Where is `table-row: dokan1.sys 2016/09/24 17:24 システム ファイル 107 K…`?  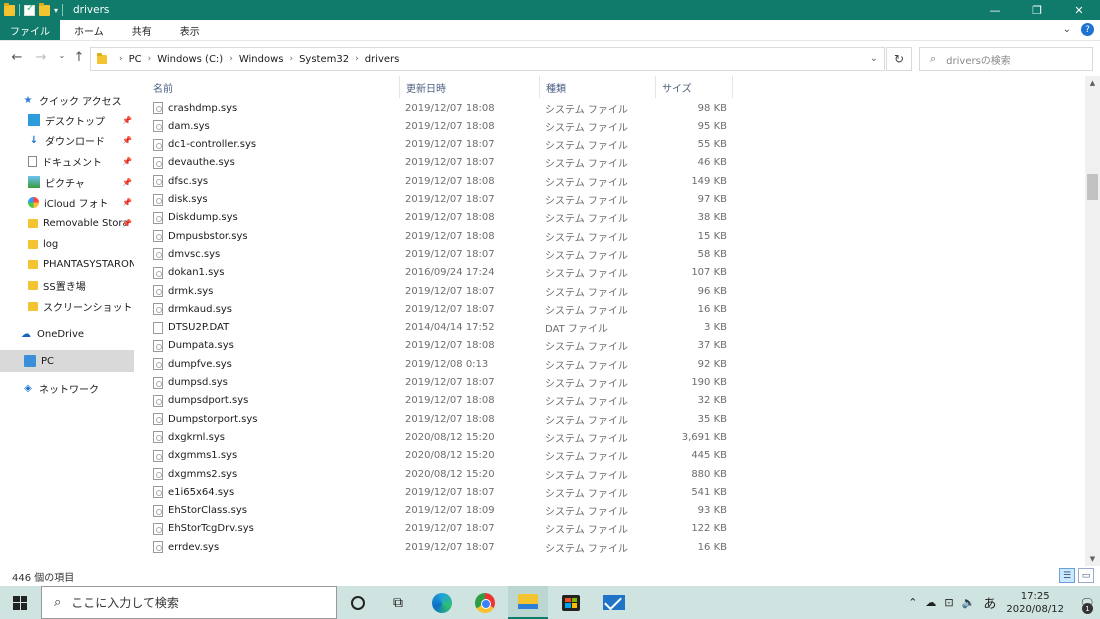 table-row: dokan1.sys 2016/09/24 17:24 システム ファイル 107 K… is located at coordinates (611, 273).